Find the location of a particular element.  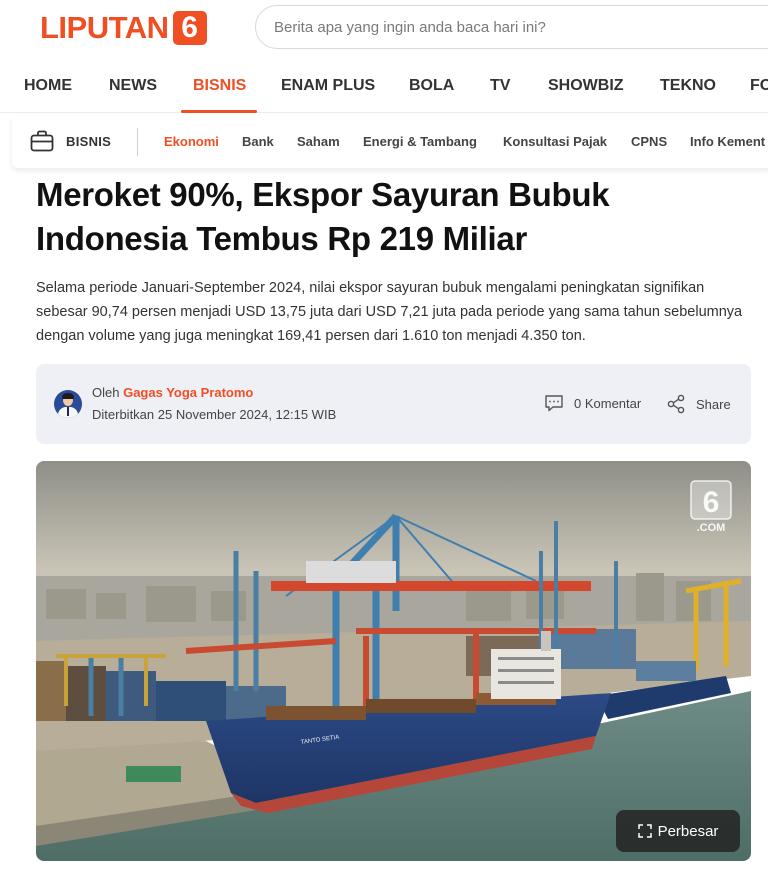

share-button: Share is located at coordinates (698, 404).